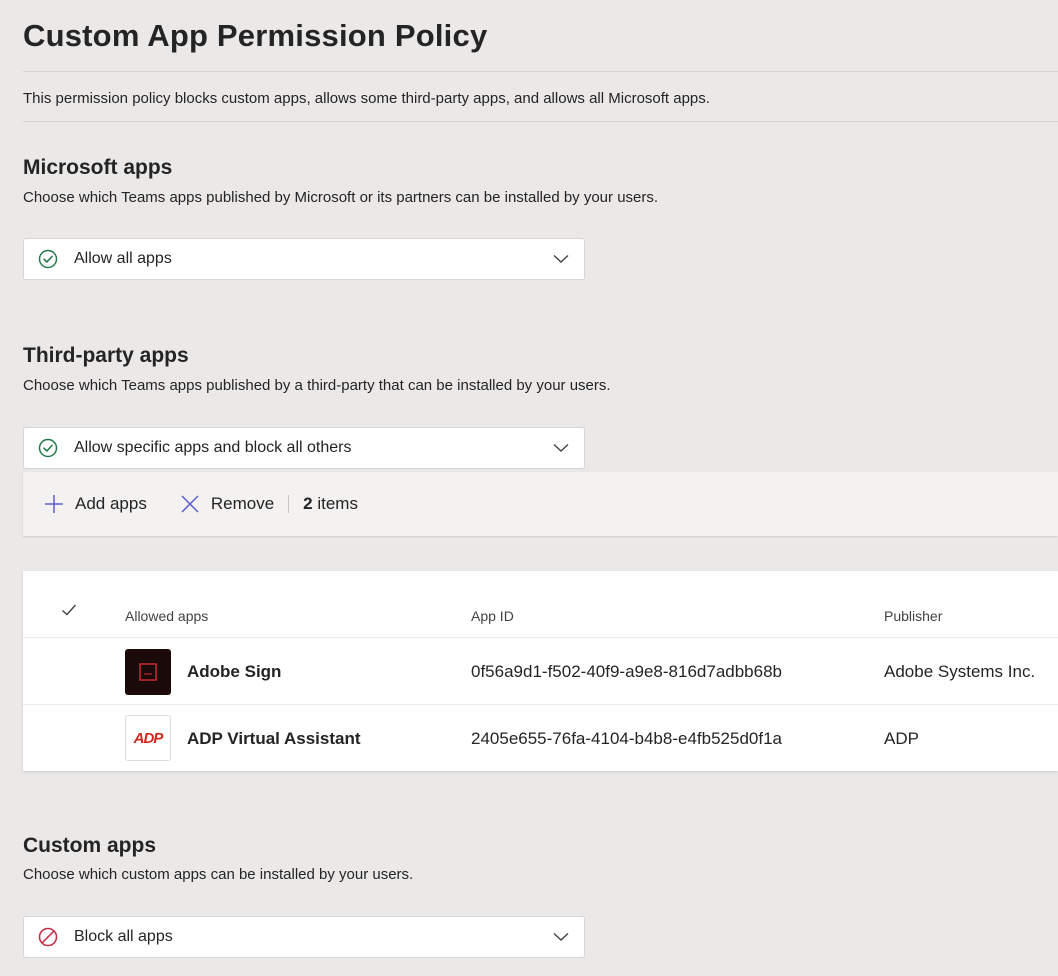  I want to click on app-id: 2405e655-76fa-4104-b4b8-e4fb525d0f1a, so click(626, 738).